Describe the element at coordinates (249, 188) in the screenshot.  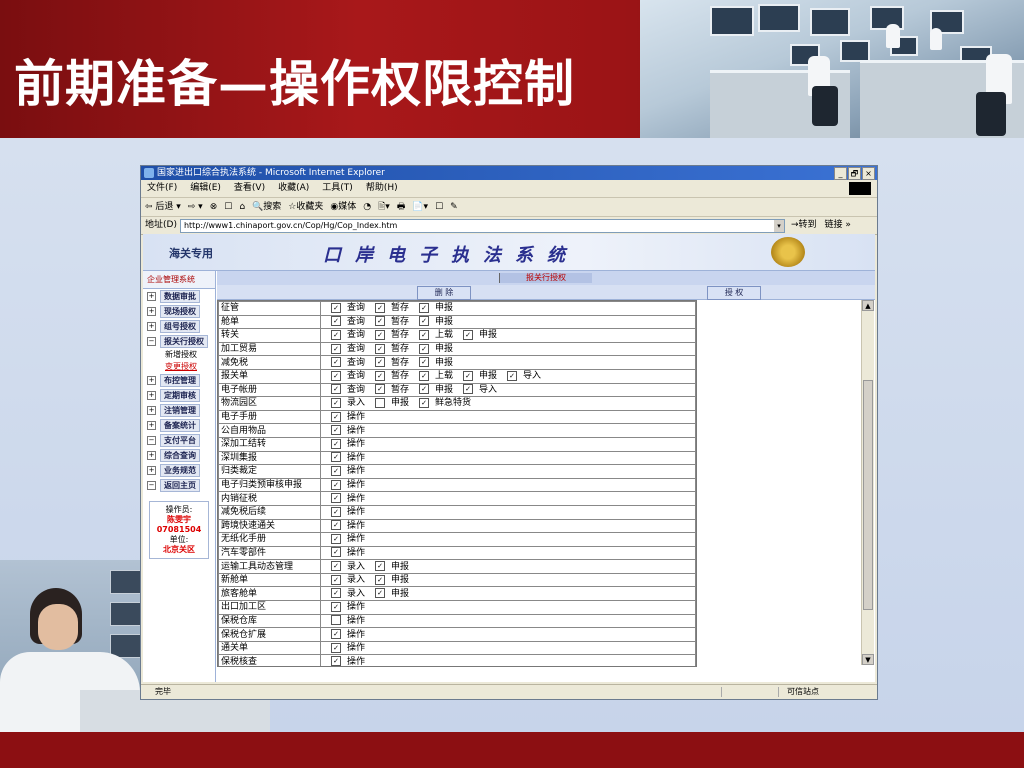
I see `menu-view: 查看(V)` at that location.